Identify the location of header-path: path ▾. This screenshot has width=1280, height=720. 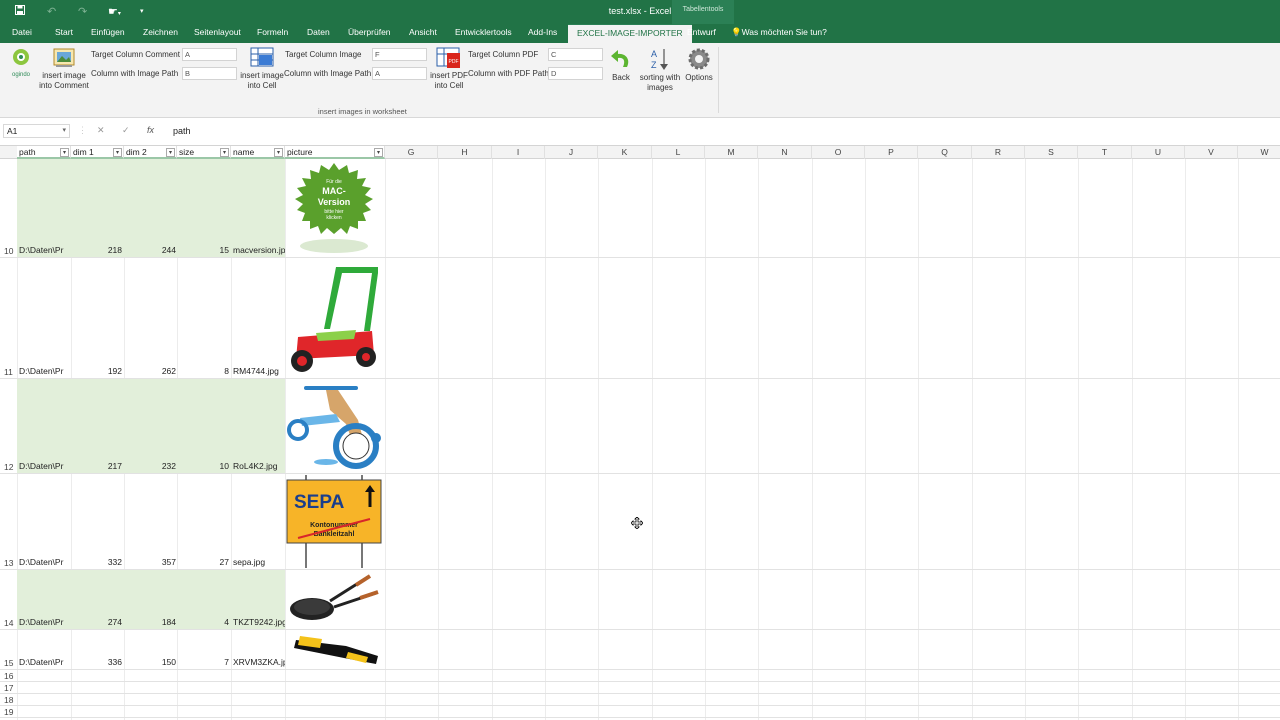
(44, 152).